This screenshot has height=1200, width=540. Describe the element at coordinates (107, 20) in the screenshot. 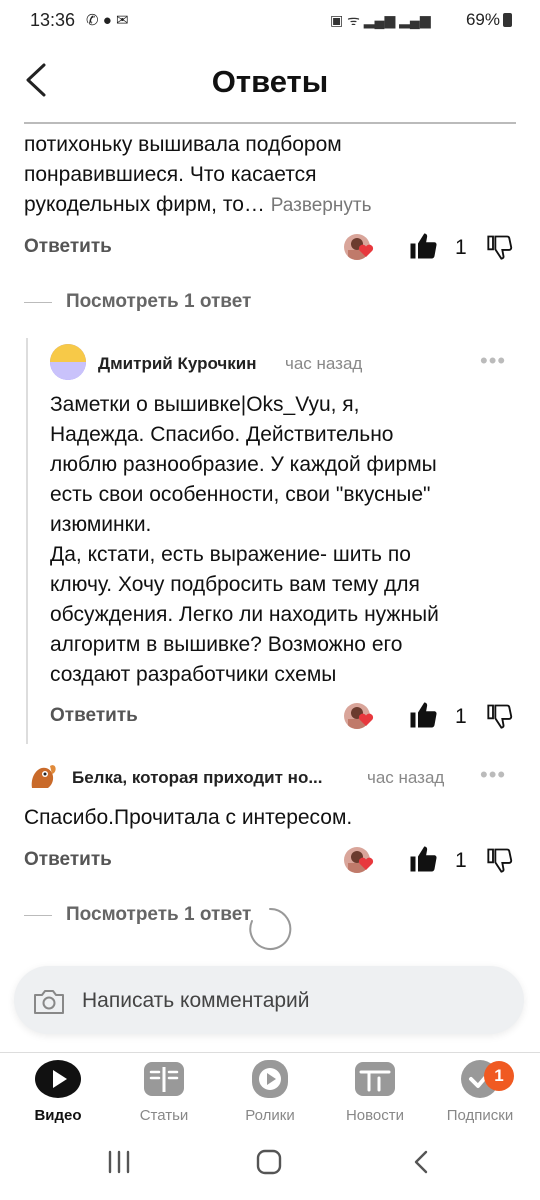

I see `notification-icons: ✆ ● ✉` at that location.